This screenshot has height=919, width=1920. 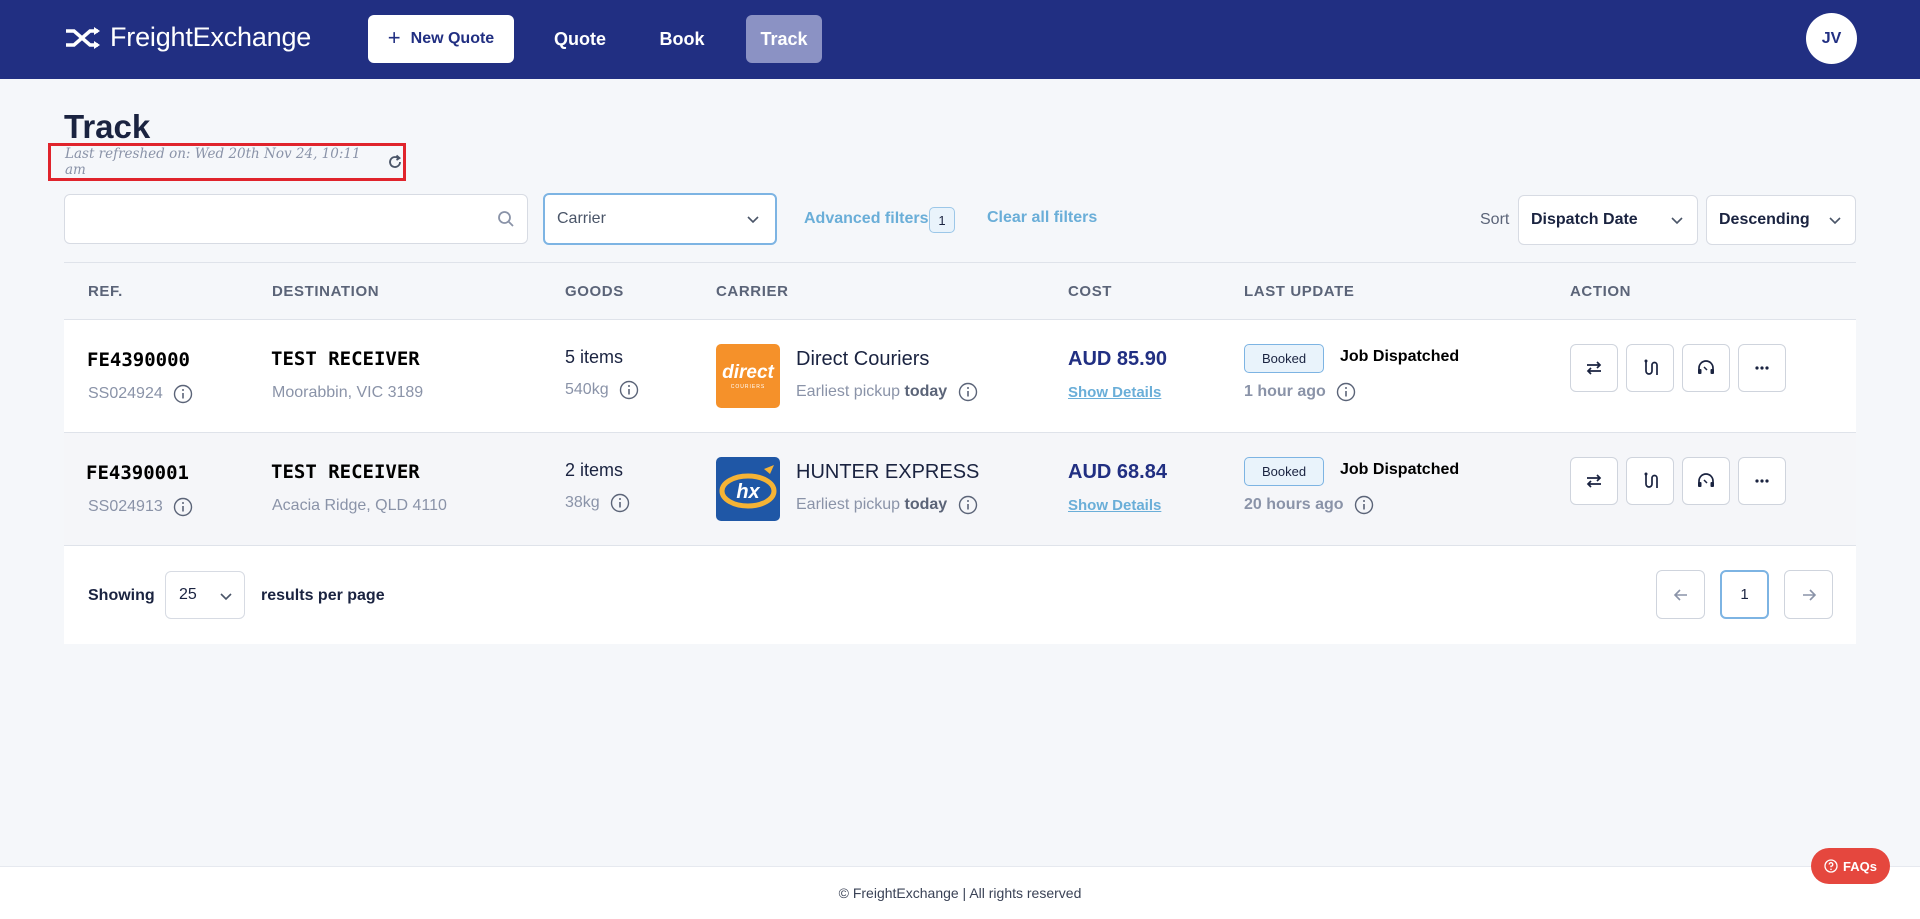 What do you see at coordinates (587, 390) in the screenshot?
I see `goods-weight-text: 540kg` at bounding box center [587, 390].